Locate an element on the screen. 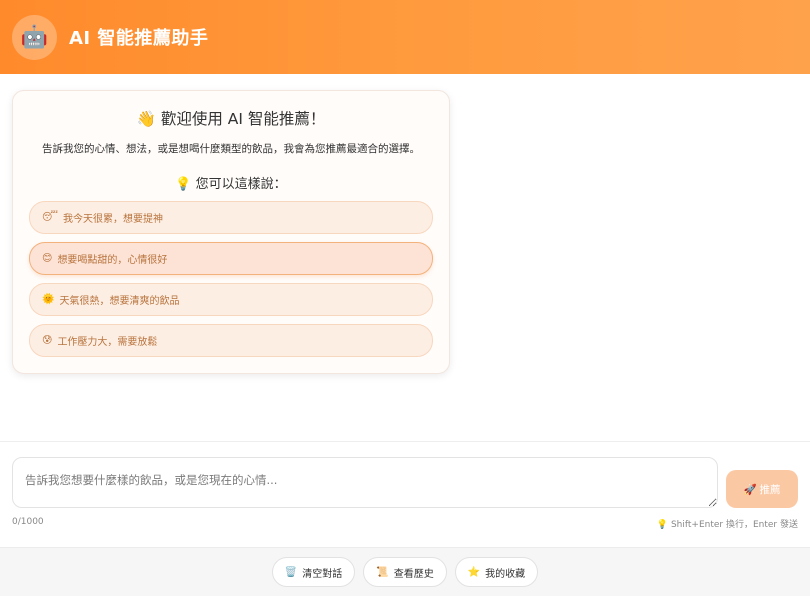 The image size is (810, 596). suggestion-text: 天氣很熱，想要清爽的飲品 is located at coordinates (119, 301).